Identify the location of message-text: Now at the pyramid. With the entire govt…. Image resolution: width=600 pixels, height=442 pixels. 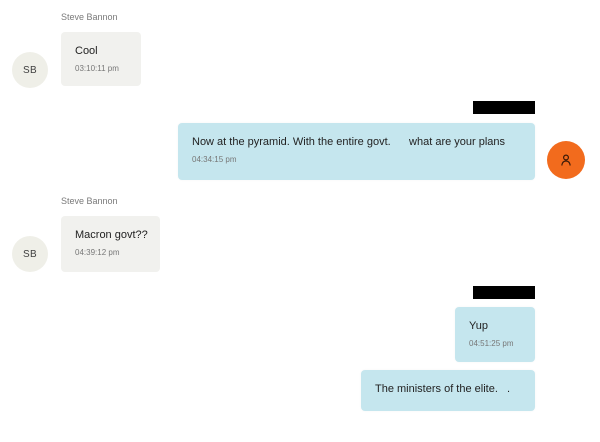
(349, 142).